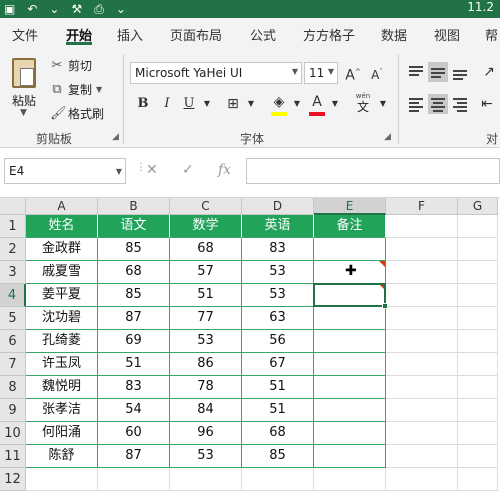  Describe the element at coordinates (478, 249) in the screenshot. I see `cell-g2` at that location.